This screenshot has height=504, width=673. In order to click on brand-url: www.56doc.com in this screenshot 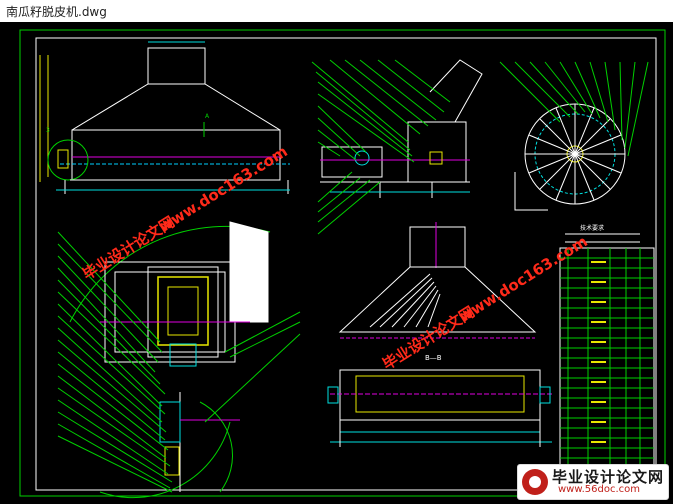, I will do `click(599, 489)`.